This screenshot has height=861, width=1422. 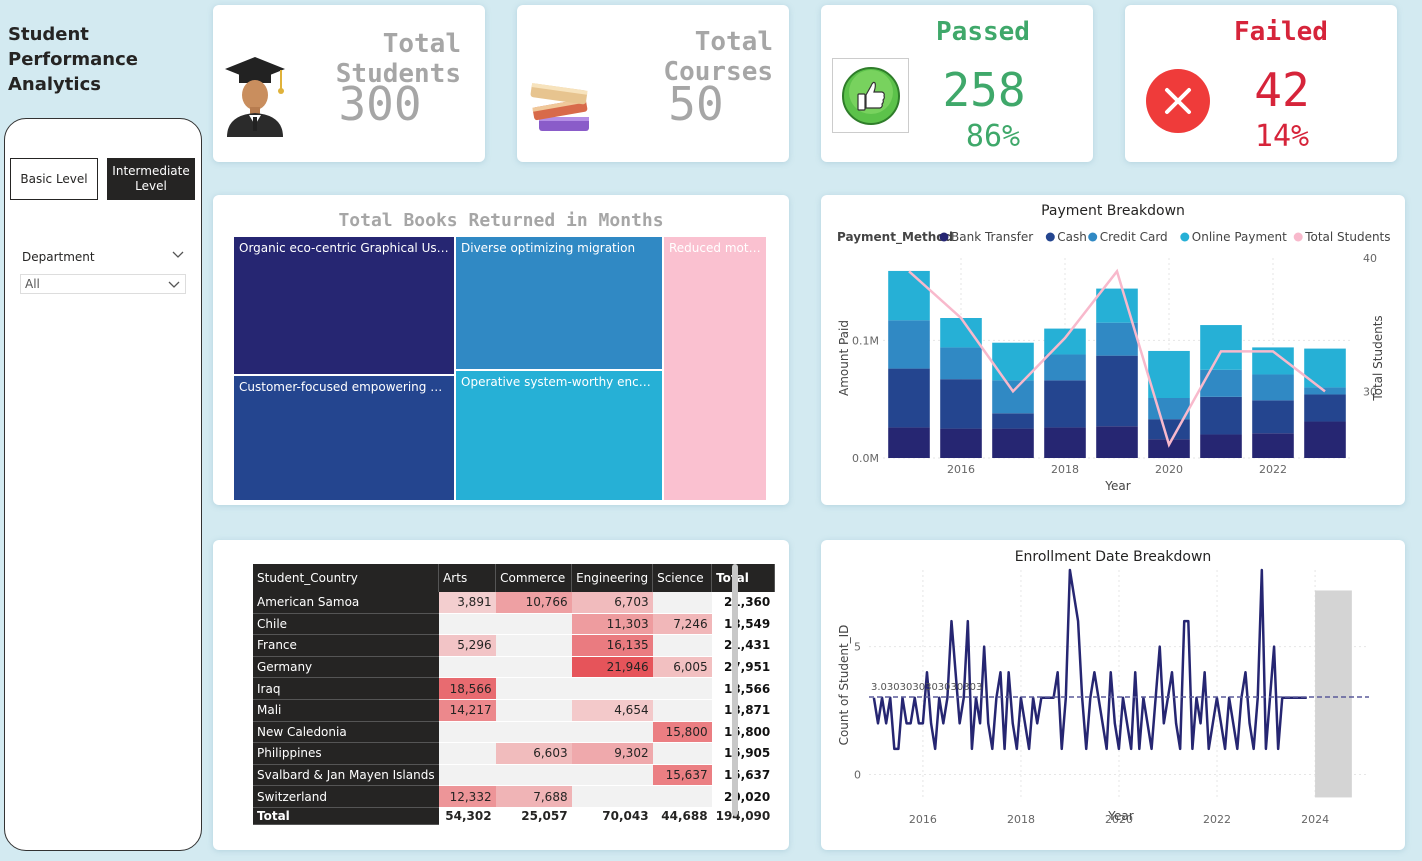 What do you see at coordinates (612, 624) in the screenshot?
I see `engineering-cell: 11,303` at bounding box center [612, 624].